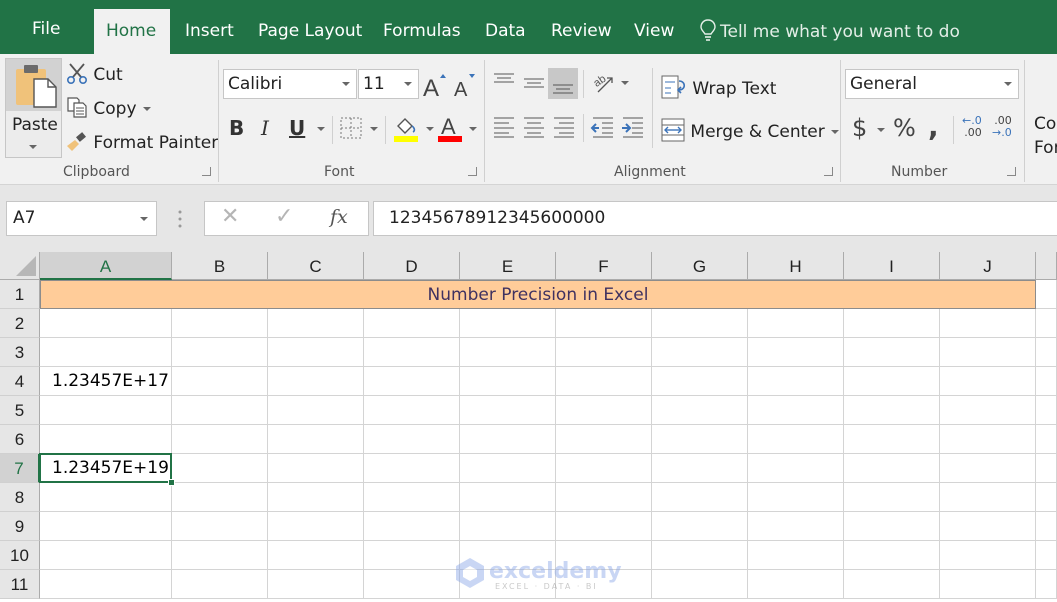 The image size is (1057, 602). I want to click on cell-f10, so click(604, 555).